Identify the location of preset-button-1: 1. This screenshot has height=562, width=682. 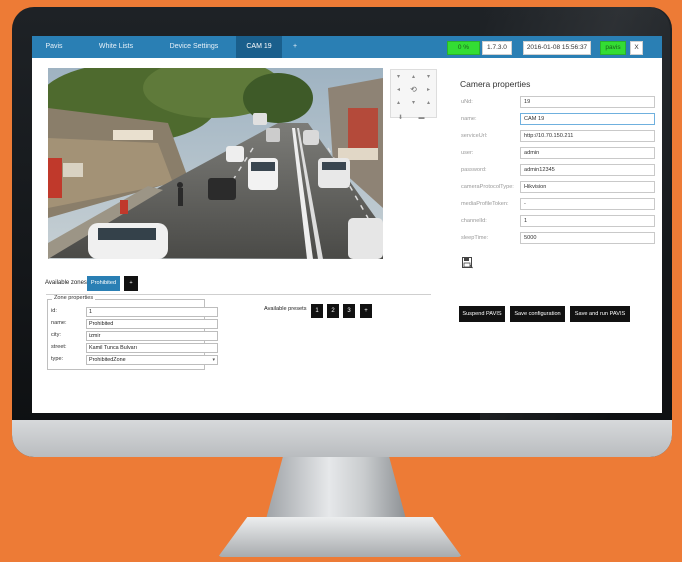
(317, 311).